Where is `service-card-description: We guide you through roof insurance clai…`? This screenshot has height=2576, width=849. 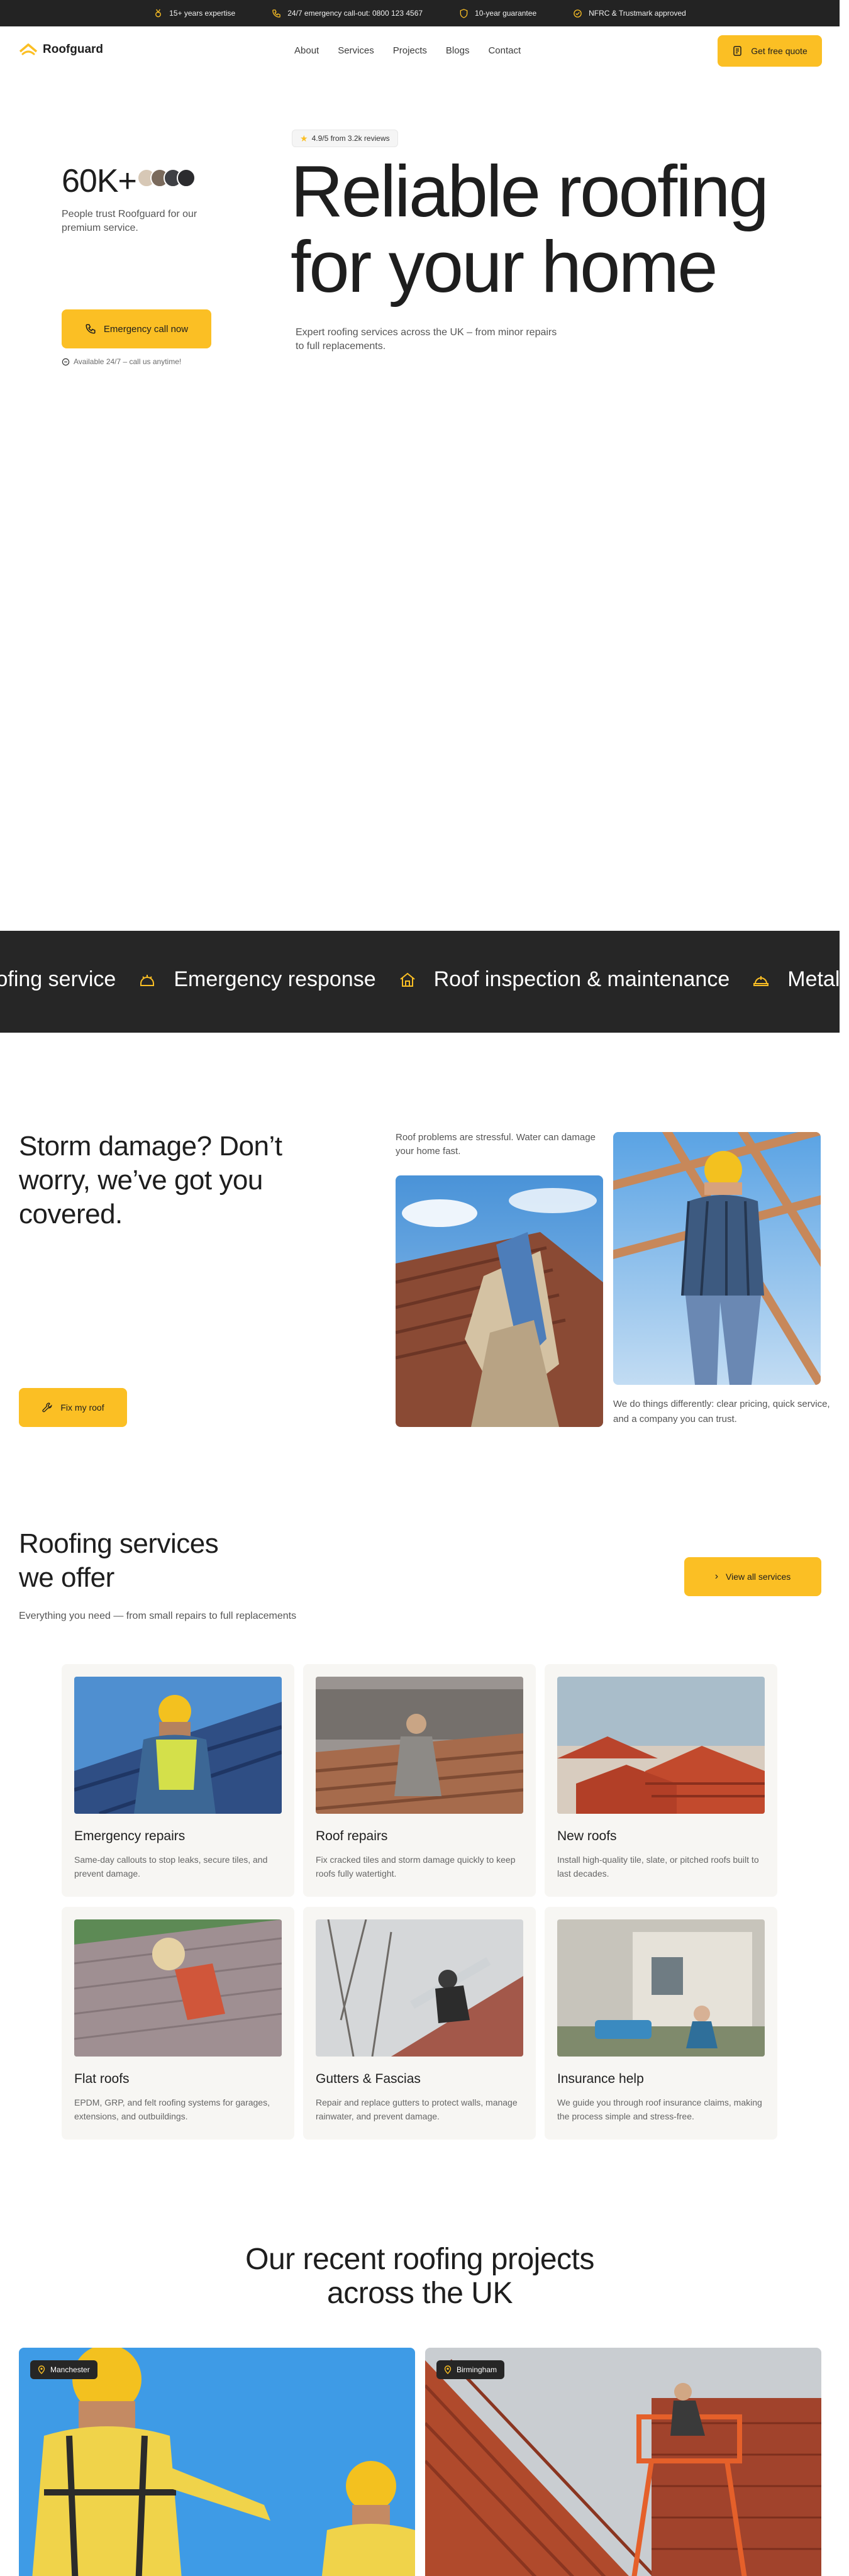 service-card-description: We guide you through roof insurance clai… is located at coordinates (659, 2109).